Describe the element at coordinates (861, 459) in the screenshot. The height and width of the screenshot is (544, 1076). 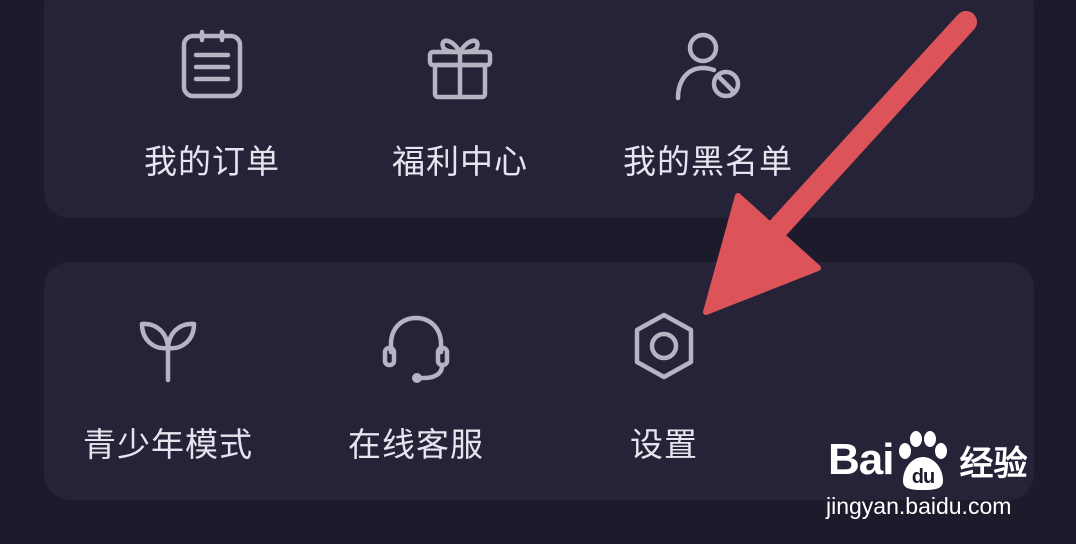
I see `watermark-brand-left: Bai` at that location.